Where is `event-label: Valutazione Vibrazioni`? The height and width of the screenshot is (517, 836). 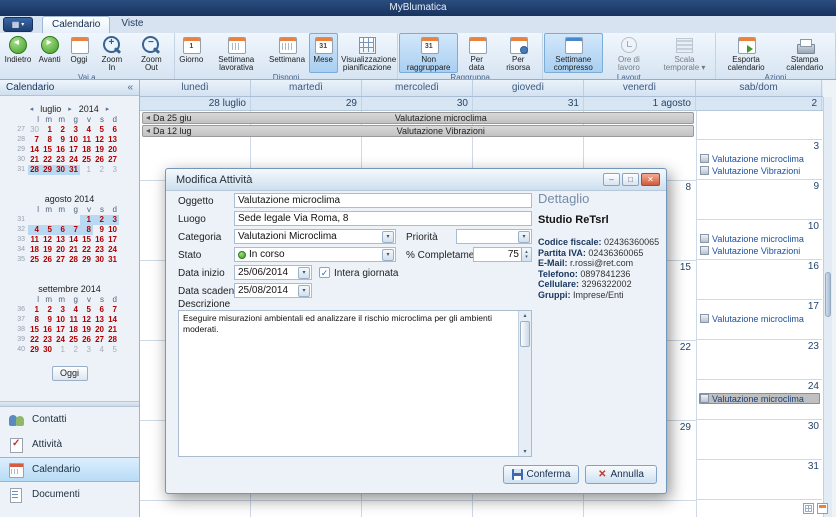
event-label: Valutazione Vibrazioni is located at coordinates (759, 170).